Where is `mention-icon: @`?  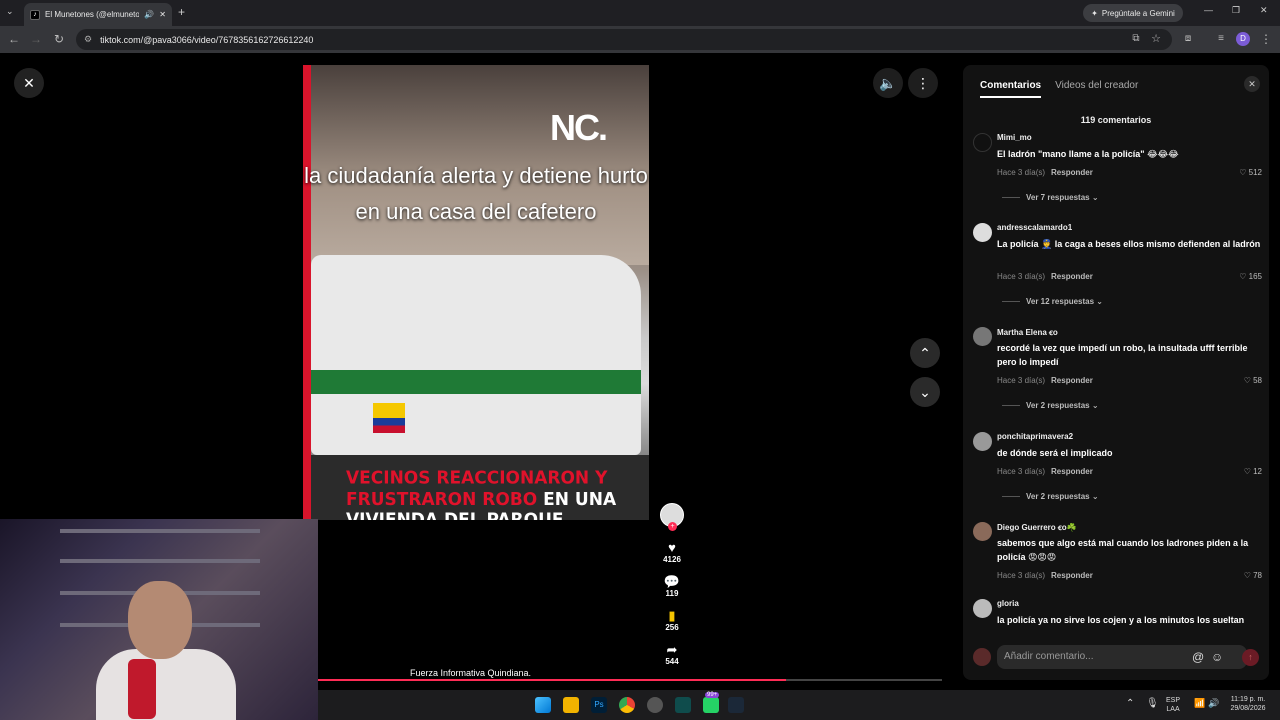 mention-icon: @ is located at coordinates (1198, 657).